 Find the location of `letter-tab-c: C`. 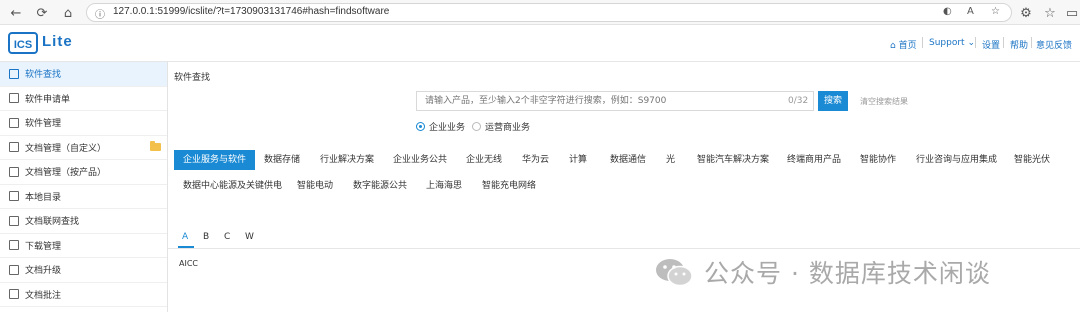

letter-tab-c: C is located at coordinates (227, 237).